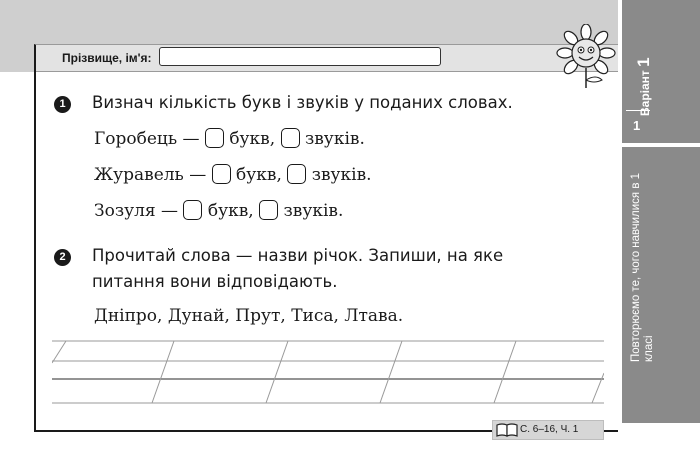 The height and width of the screenshot is (473, 700). Describe the element at coordinates (507, 430) in the screenshot. I see `book-icon` at that location.